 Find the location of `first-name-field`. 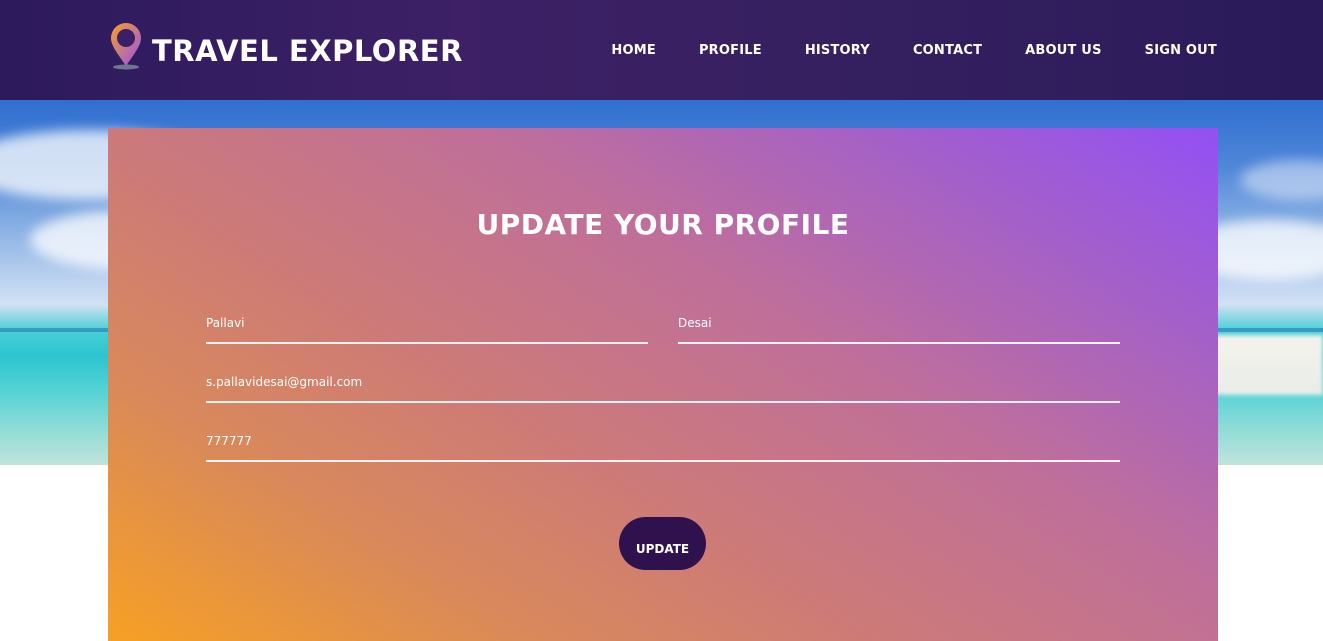

first-name-field is located at coordinates (427, 330).